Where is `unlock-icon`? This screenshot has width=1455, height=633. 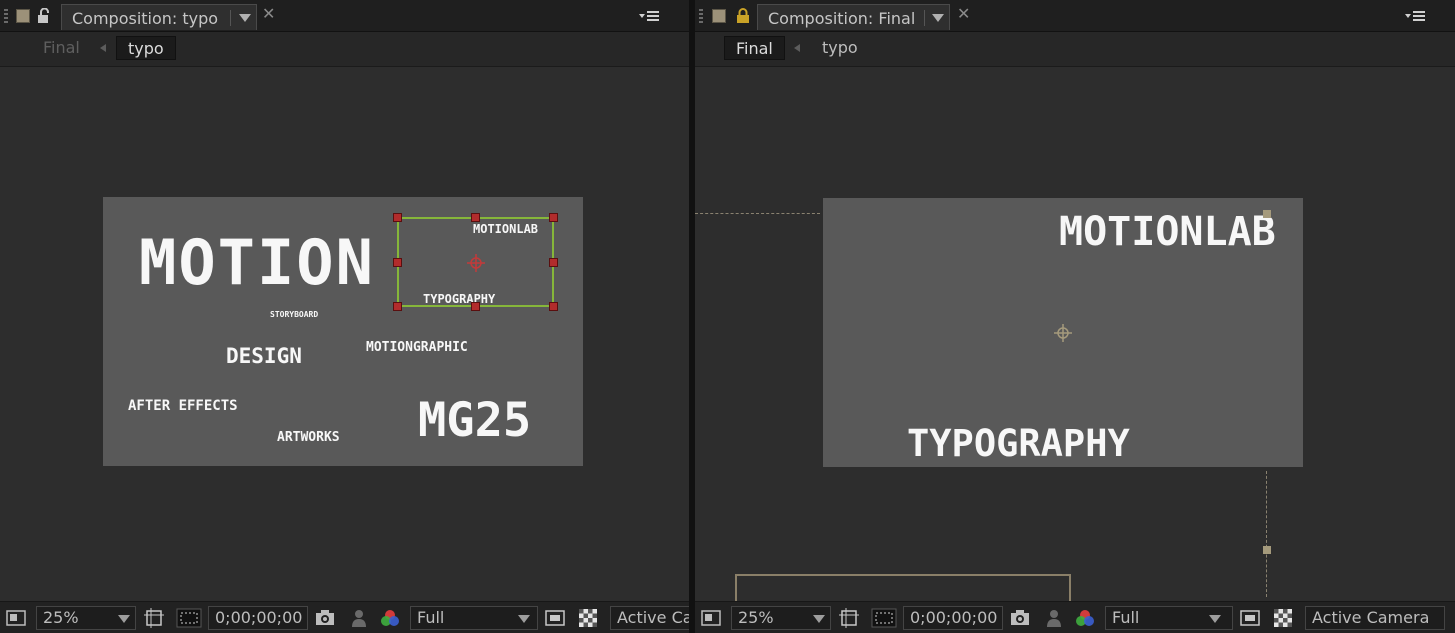
unlock-icon is located at coordinates (44, 16).